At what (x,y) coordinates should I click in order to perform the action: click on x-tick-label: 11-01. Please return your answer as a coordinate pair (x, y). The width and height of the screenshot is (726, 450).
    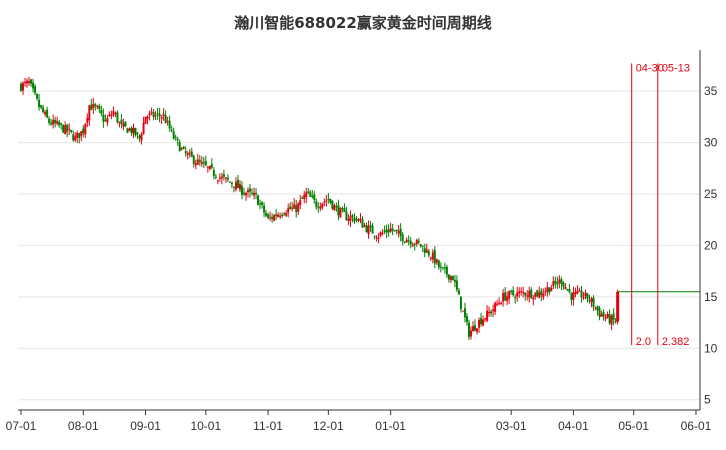
    Looking at the image, I should click on (268, 426).